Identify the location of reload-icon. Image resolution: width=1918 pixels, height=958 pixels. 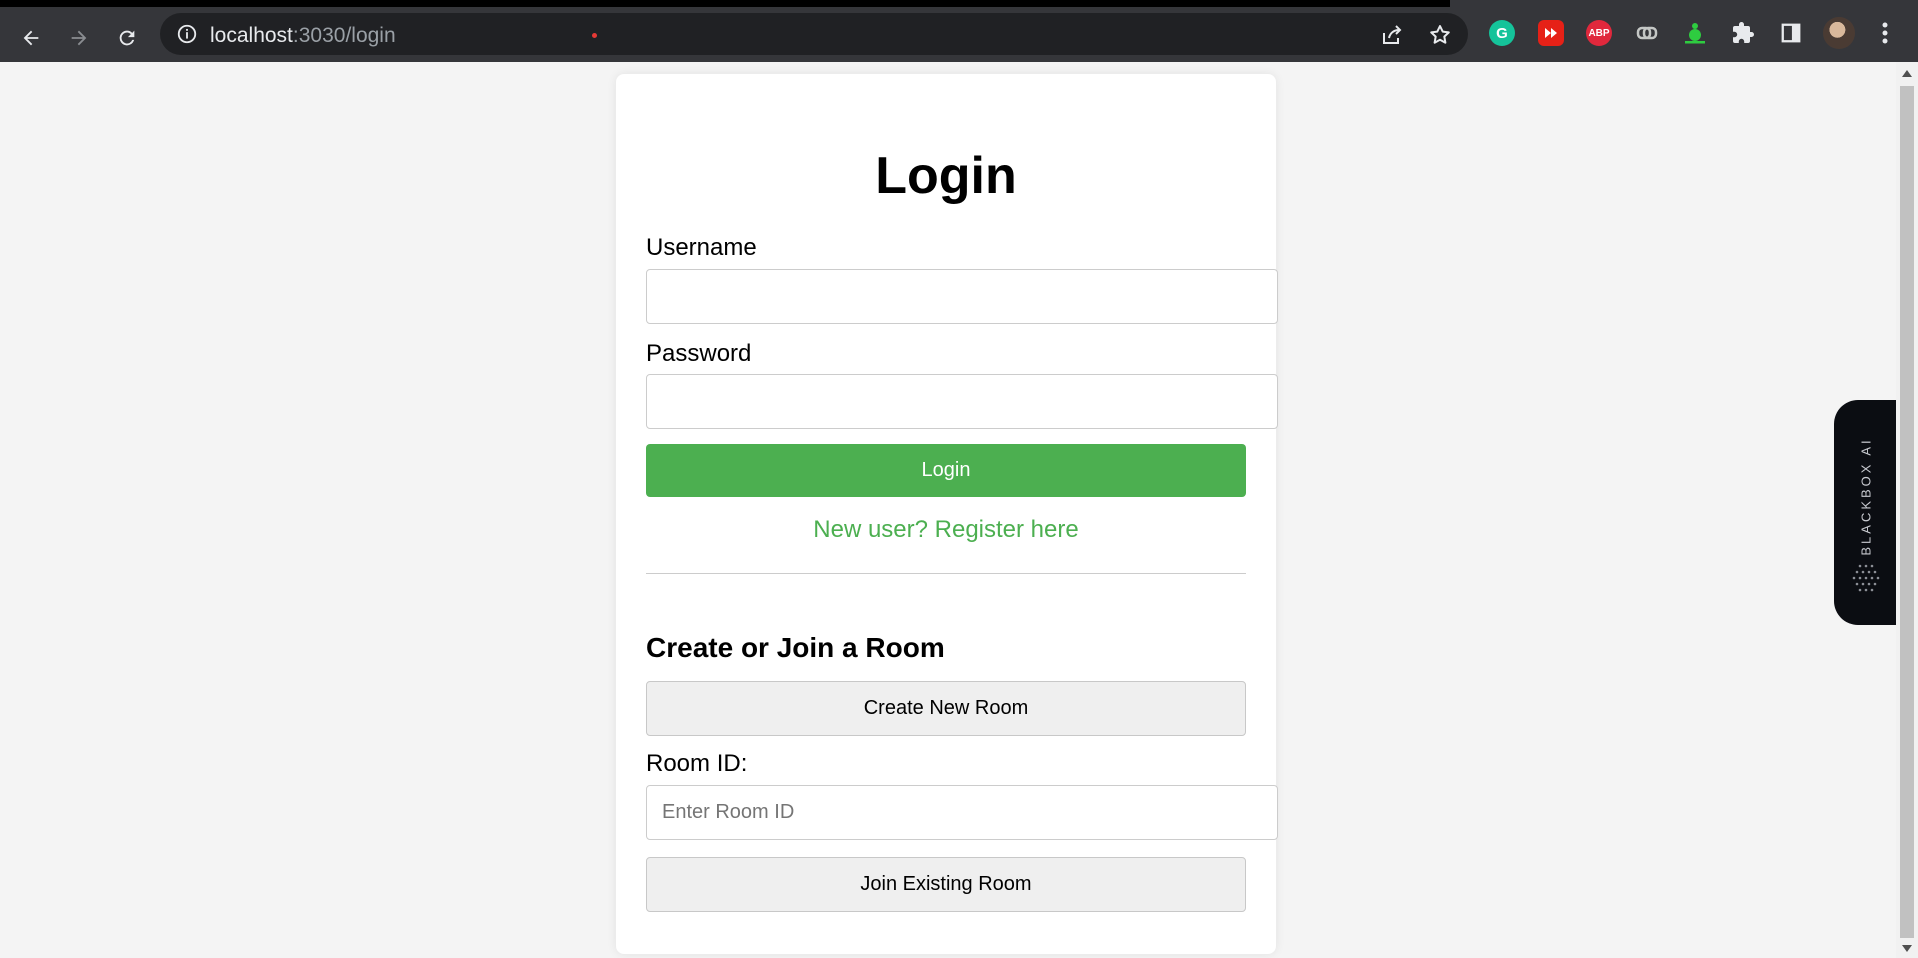
(127, 38).